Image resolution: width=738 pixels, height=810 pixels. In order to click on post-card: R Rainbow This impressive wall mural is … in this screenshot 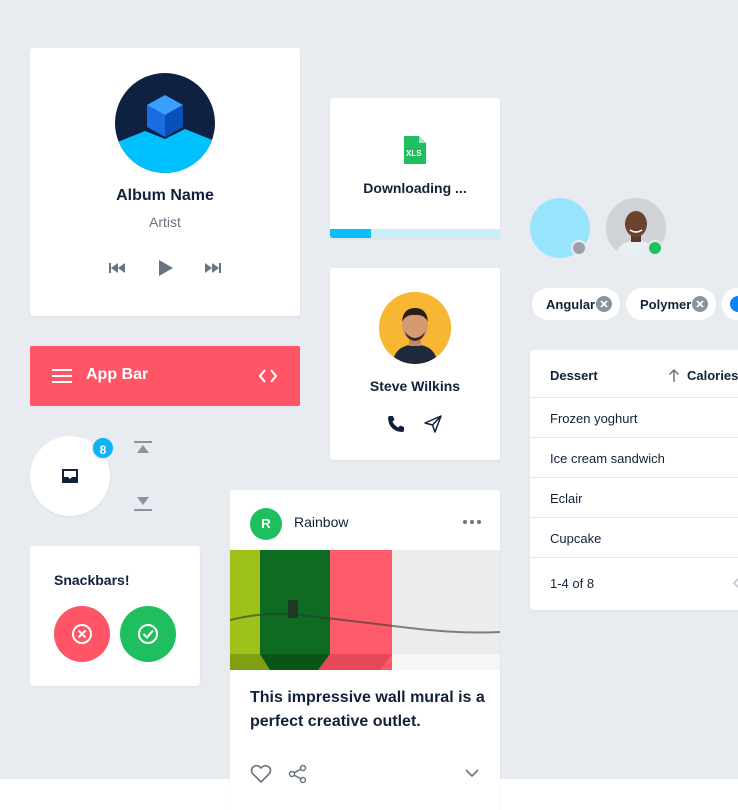, I will do `click(365, 650)`.